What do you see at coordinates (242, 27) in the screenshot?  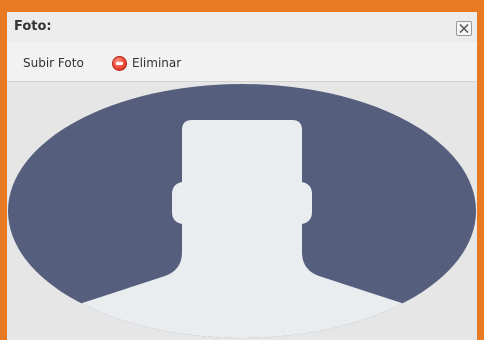 I see `dialog-titlebar: Foto:` at bounding box center [242, 27].